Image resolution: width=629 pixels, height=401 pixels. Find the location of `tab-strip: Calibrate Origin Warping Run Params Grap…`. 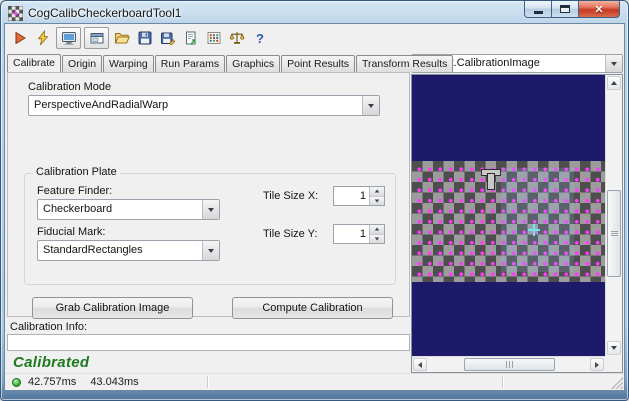

tab-strip: Calibrate Origin Warping Run Params Grap… is located at coordinates (230, 63).